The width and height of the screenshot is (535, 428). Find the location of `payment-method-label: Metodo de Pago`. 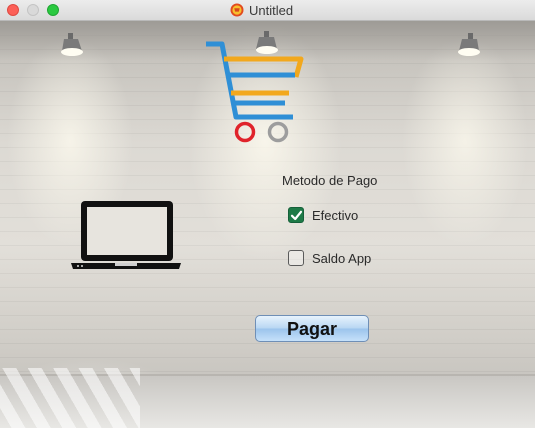

payment-method-label: Metodo de Pago is located at coordinates (330, 180).